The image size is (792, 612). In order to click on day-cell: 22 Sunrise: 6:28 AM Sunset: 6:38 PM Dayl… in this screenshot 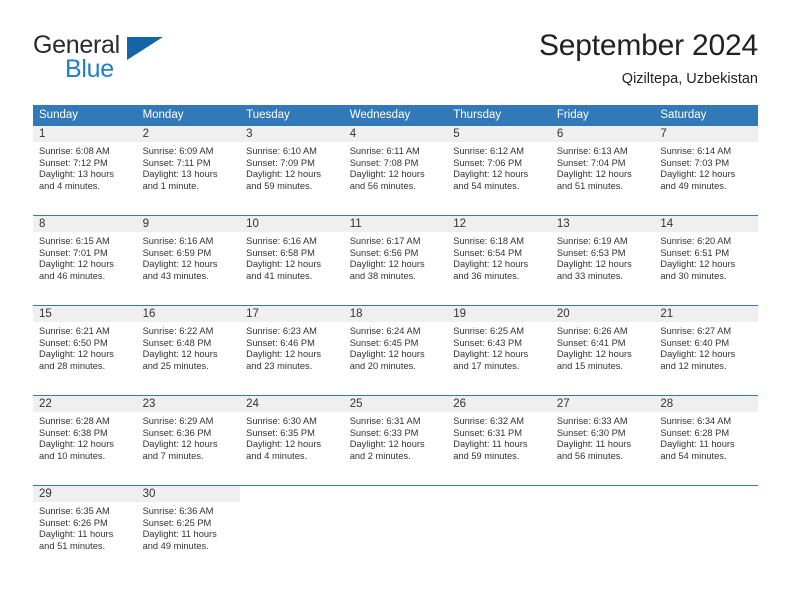, I will do `click(85, 440)`.